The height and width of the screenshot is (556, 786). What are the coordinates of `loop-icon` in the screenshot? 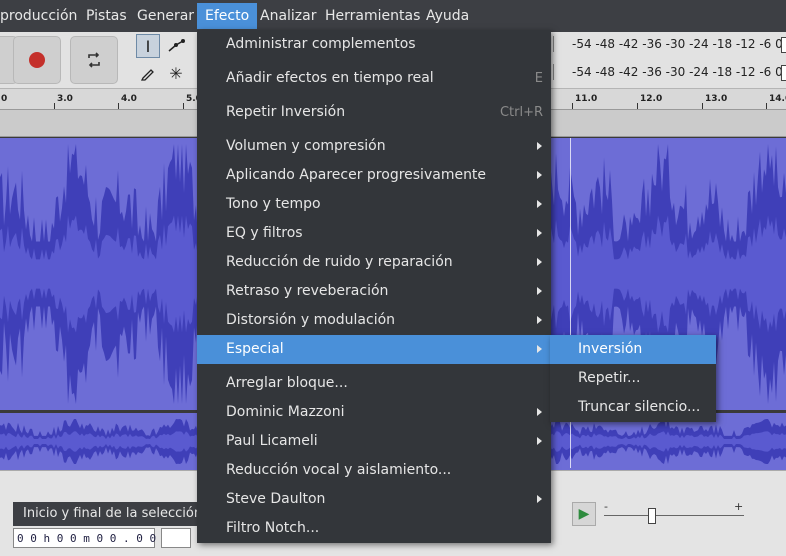 It's located at (94, 60).